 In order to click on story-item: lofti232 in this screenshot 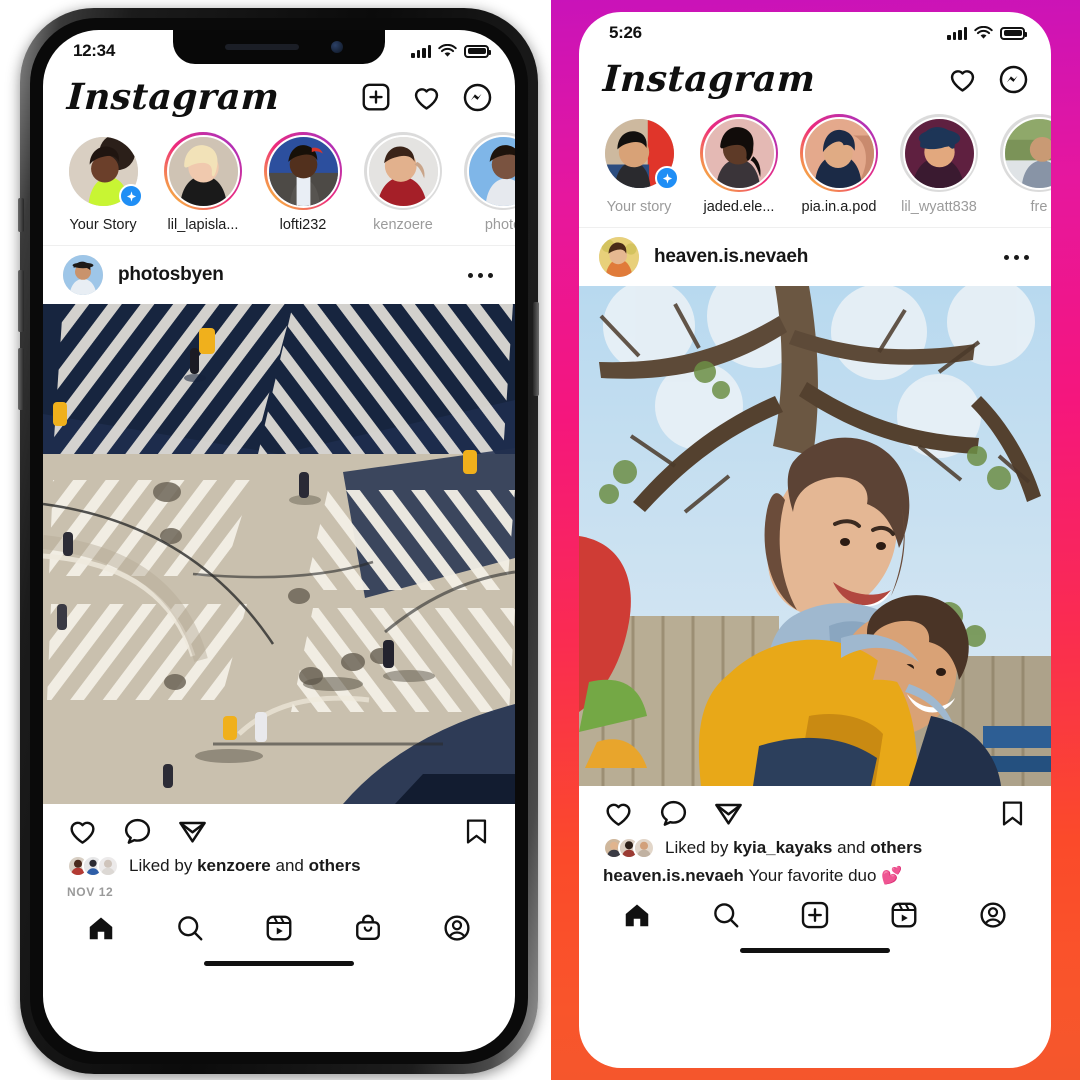, I will do `click(303, 182)`.